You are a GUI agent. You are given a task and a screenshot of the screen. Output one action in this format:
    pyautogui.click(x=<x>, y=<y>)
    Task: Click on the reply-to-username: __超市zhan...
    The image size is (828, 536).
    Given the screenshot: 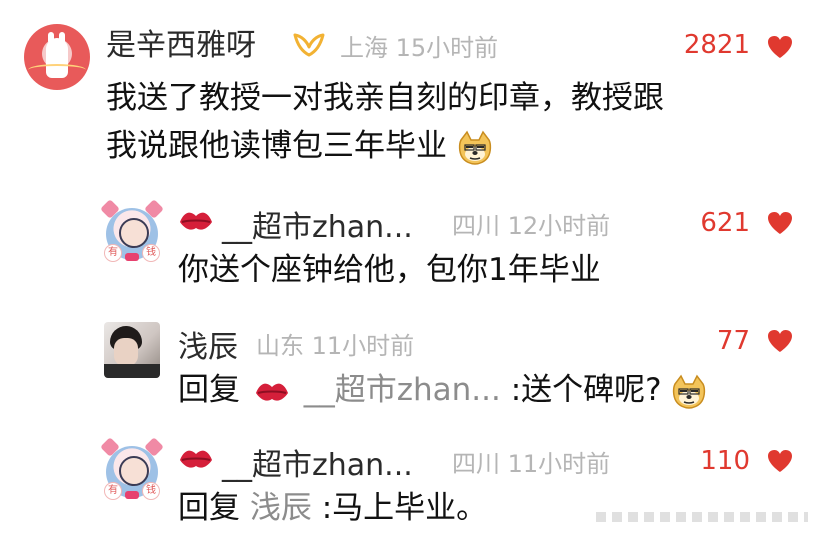 What is the action you would take?
    pyautogui.click(x=402, y=390)
    